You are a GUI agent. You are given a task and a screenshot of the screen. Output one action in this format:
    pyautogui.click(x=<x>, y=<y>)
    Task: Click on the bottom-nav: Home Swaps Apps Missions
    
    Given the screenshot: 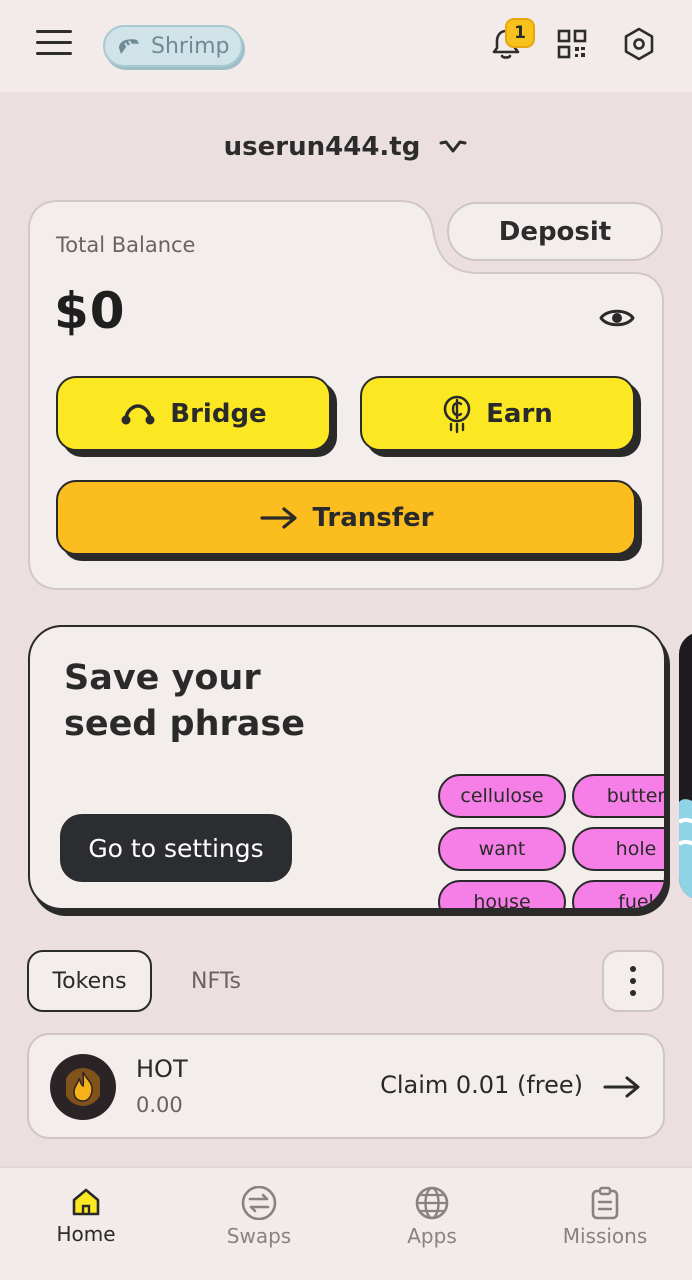 What is the action you would take?
    pyautogui.click(x=346, y=1223)
    